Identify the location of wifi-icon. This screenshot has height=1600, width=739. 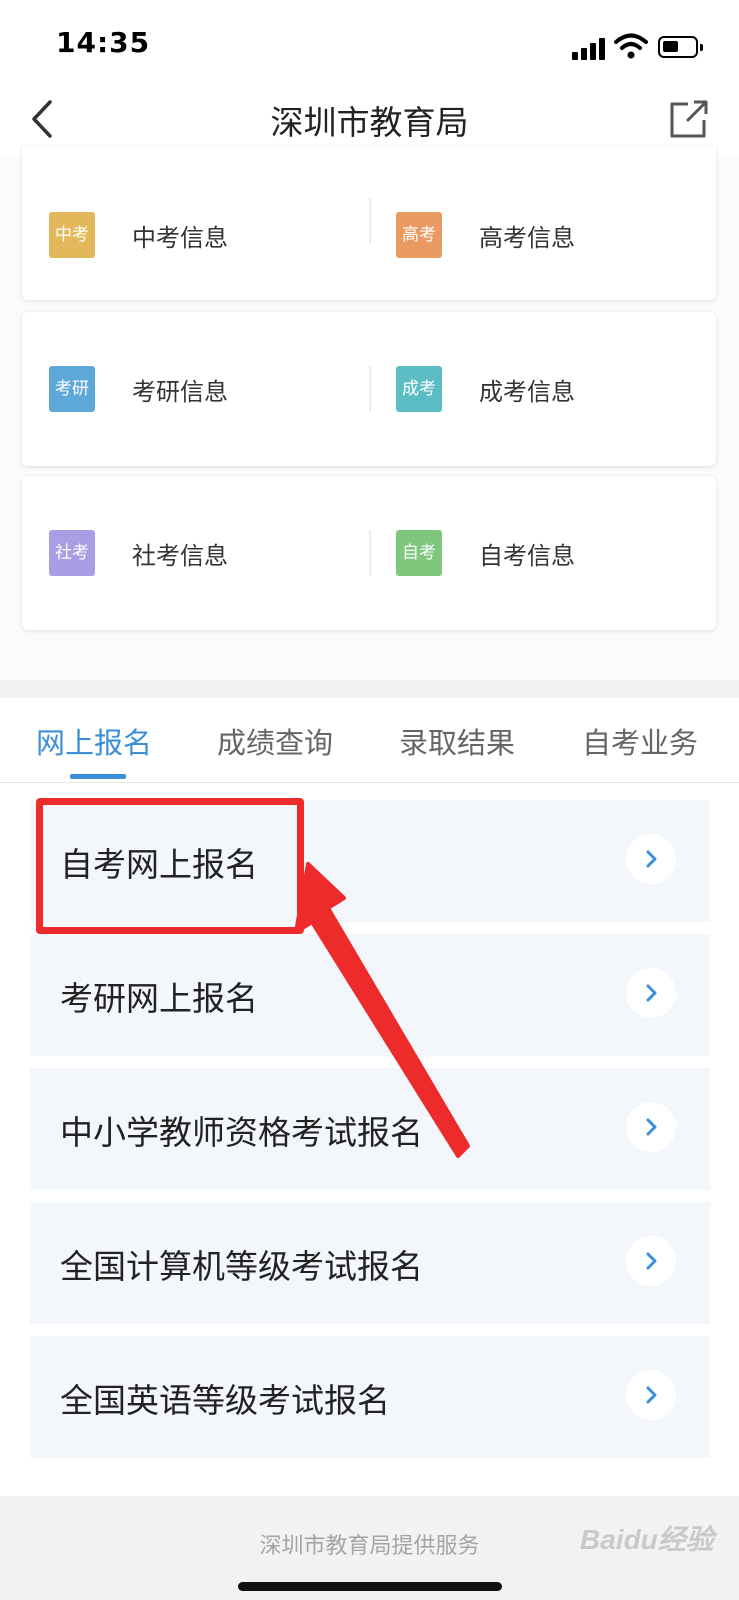
(631, 46).